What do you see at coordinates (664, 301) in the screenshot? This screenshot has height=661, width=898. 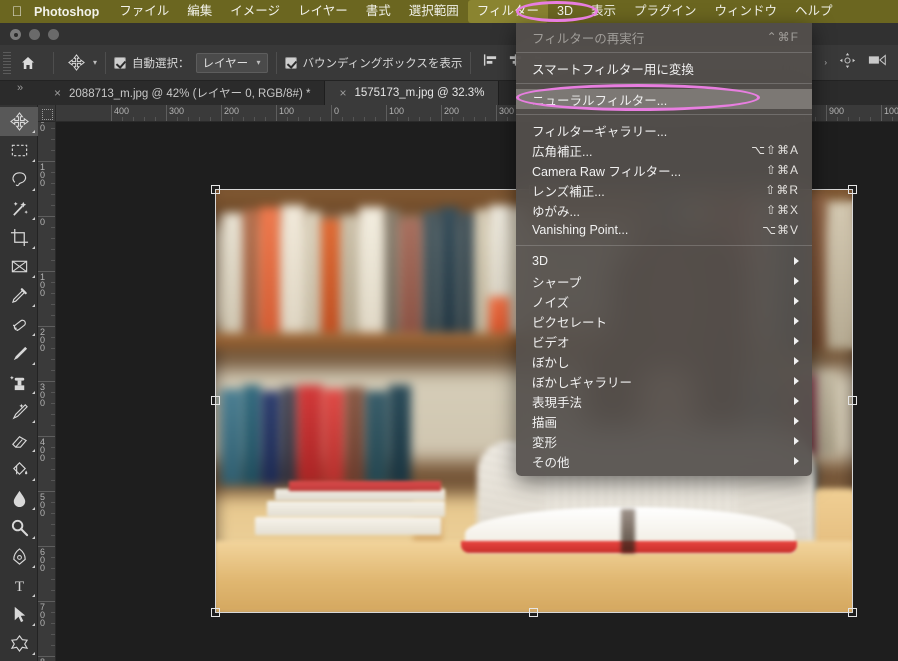 I see `menu-item-4-2: ノイズ` at bounding box center [664, 301].